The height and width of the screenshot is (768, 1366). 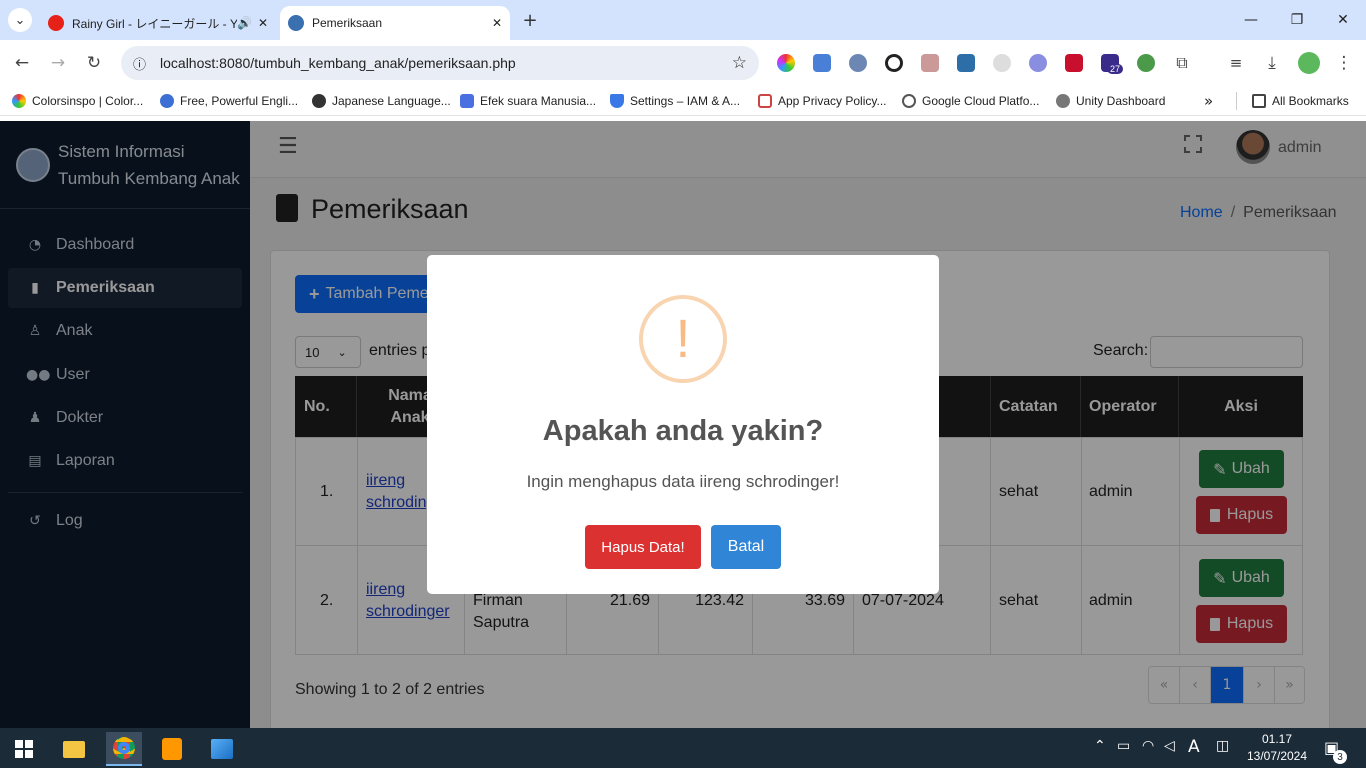 What do you see at coordinates (786, 63) in the screenshot?
I see `color-extension-icon` at bounding box center [786, 63].